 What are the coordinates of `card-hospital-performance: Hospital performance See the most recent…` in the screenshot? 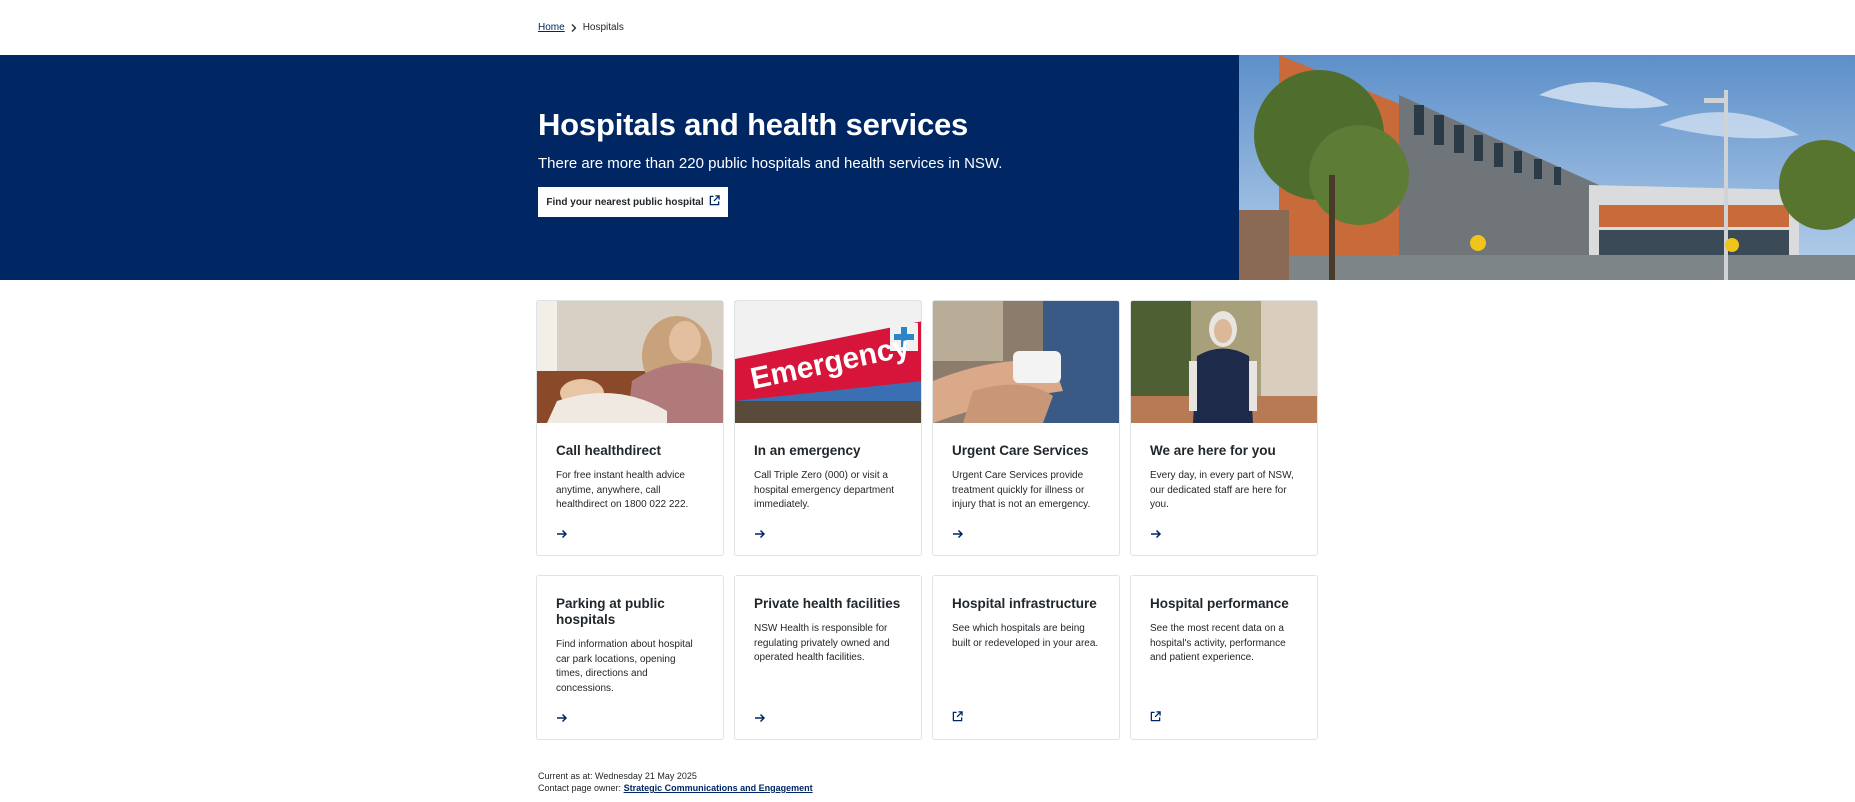 It's located at (1224, 657).